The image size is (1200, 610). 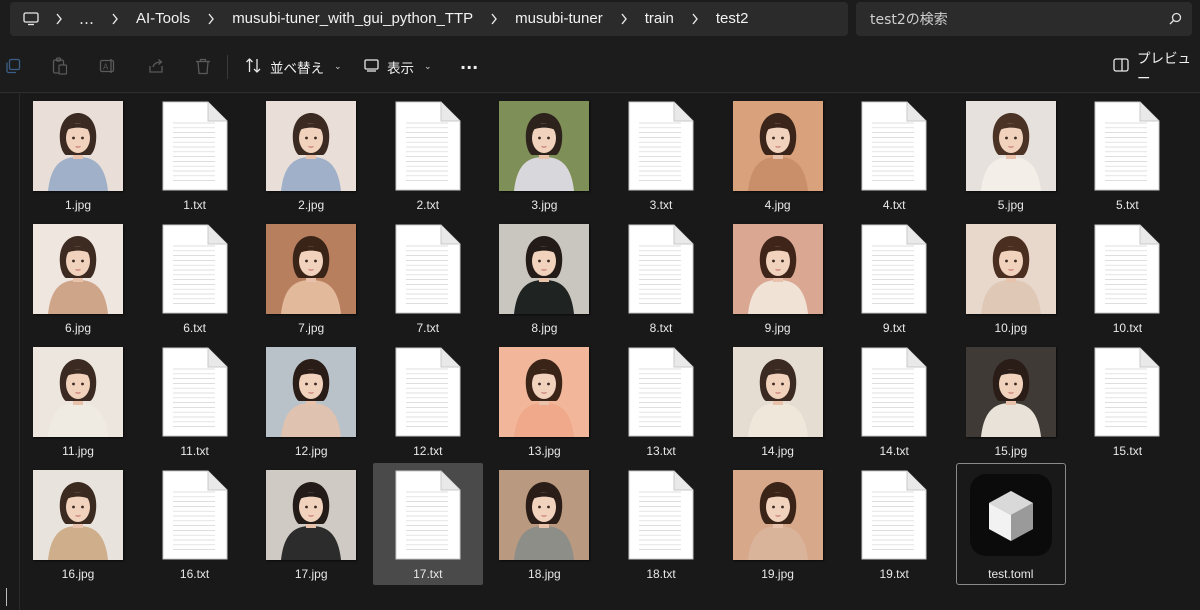 What do you see at coordinates (227, 67) in the screenshot?
I see `toolbar-divider` at bounding box center [227, 67].